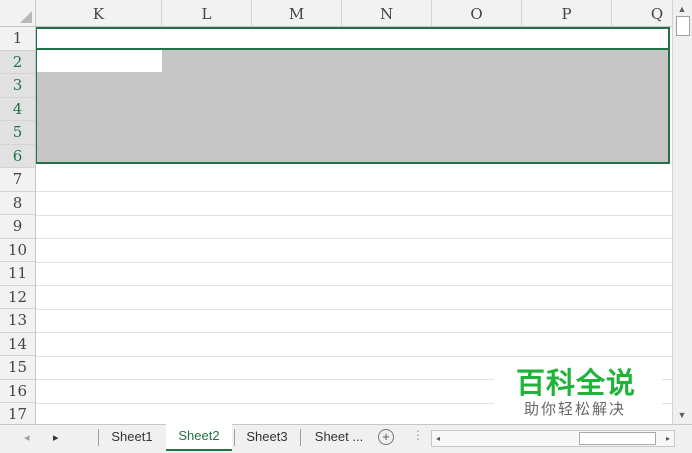  Describe the element at coordinates (617, 438) in the screenshot. I see `horizontal-scroll-thumb` at that location.